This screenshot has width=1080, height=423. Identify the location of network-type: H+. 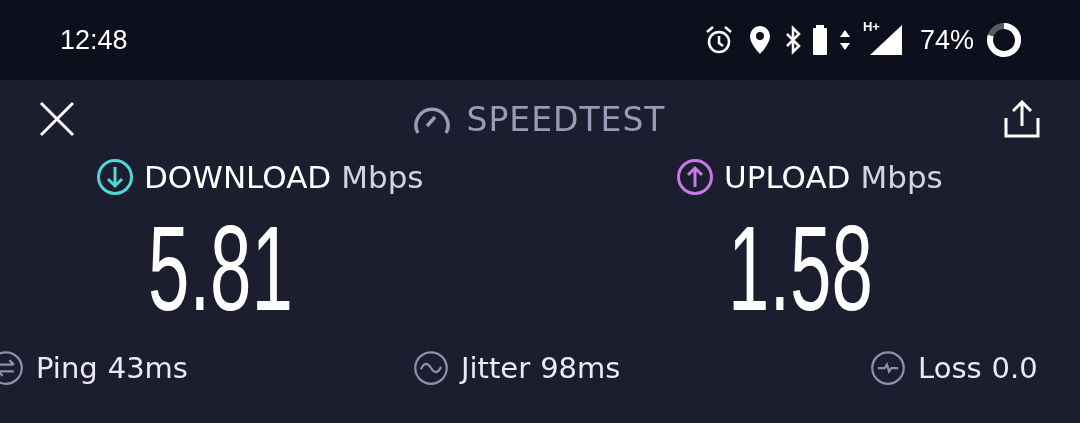
(871, 26).